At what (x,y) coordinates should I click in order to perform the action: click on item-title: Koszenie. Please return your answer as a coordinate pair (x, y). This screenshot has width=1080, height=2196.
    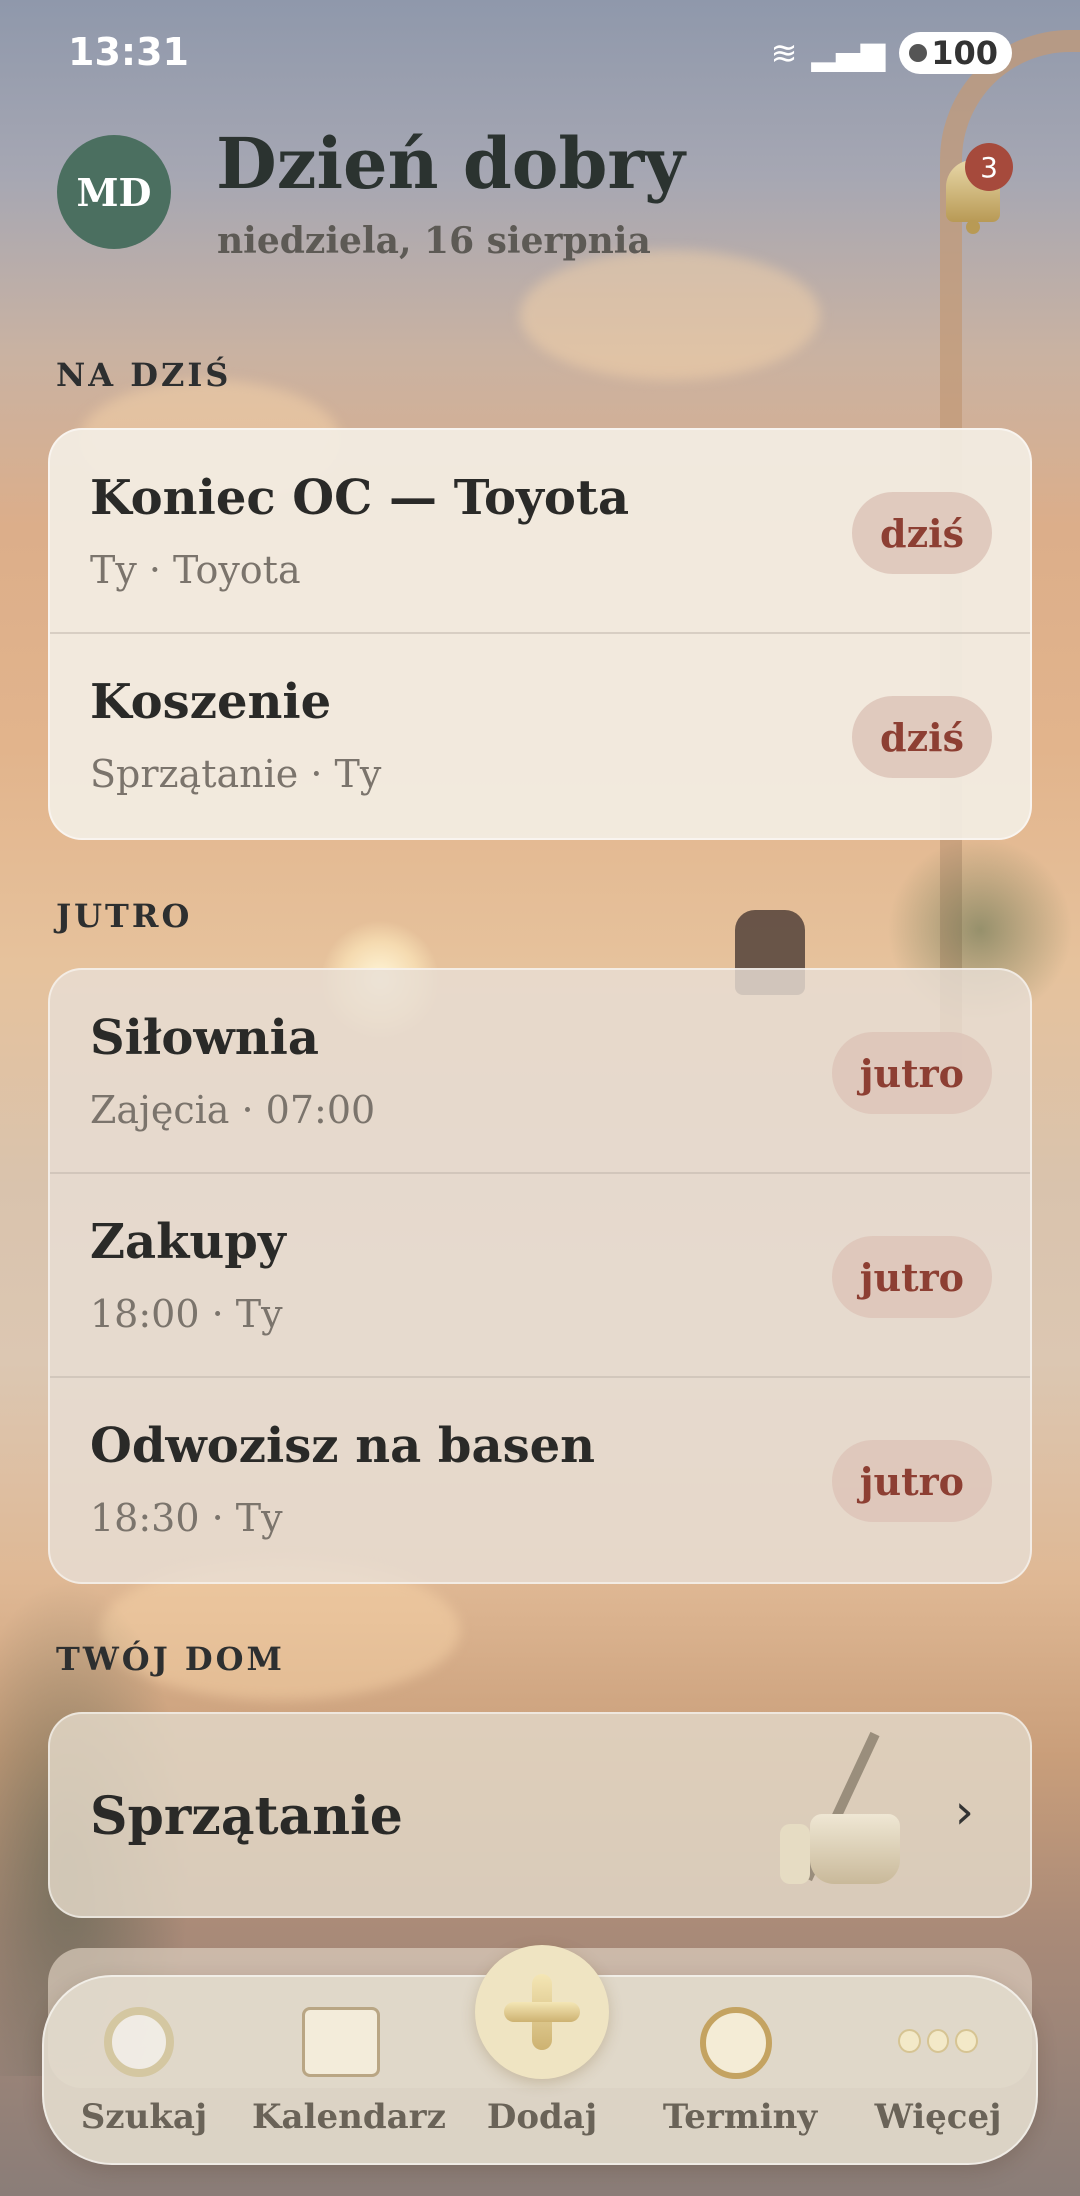
    Looking at the image, I should click on (211, 702).